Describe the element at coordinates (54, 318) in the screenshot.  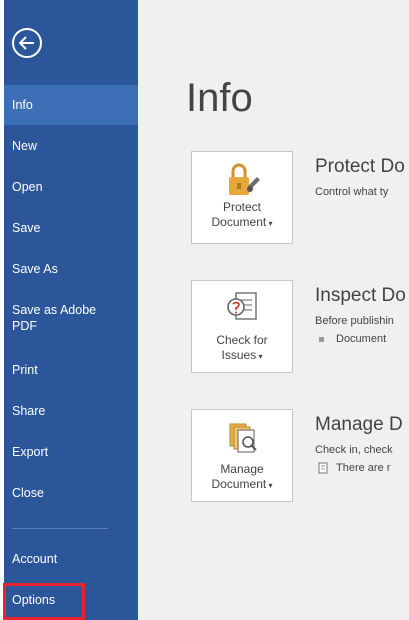
I see `sidebar-item-label: Save as Adobe PDF` at that location.